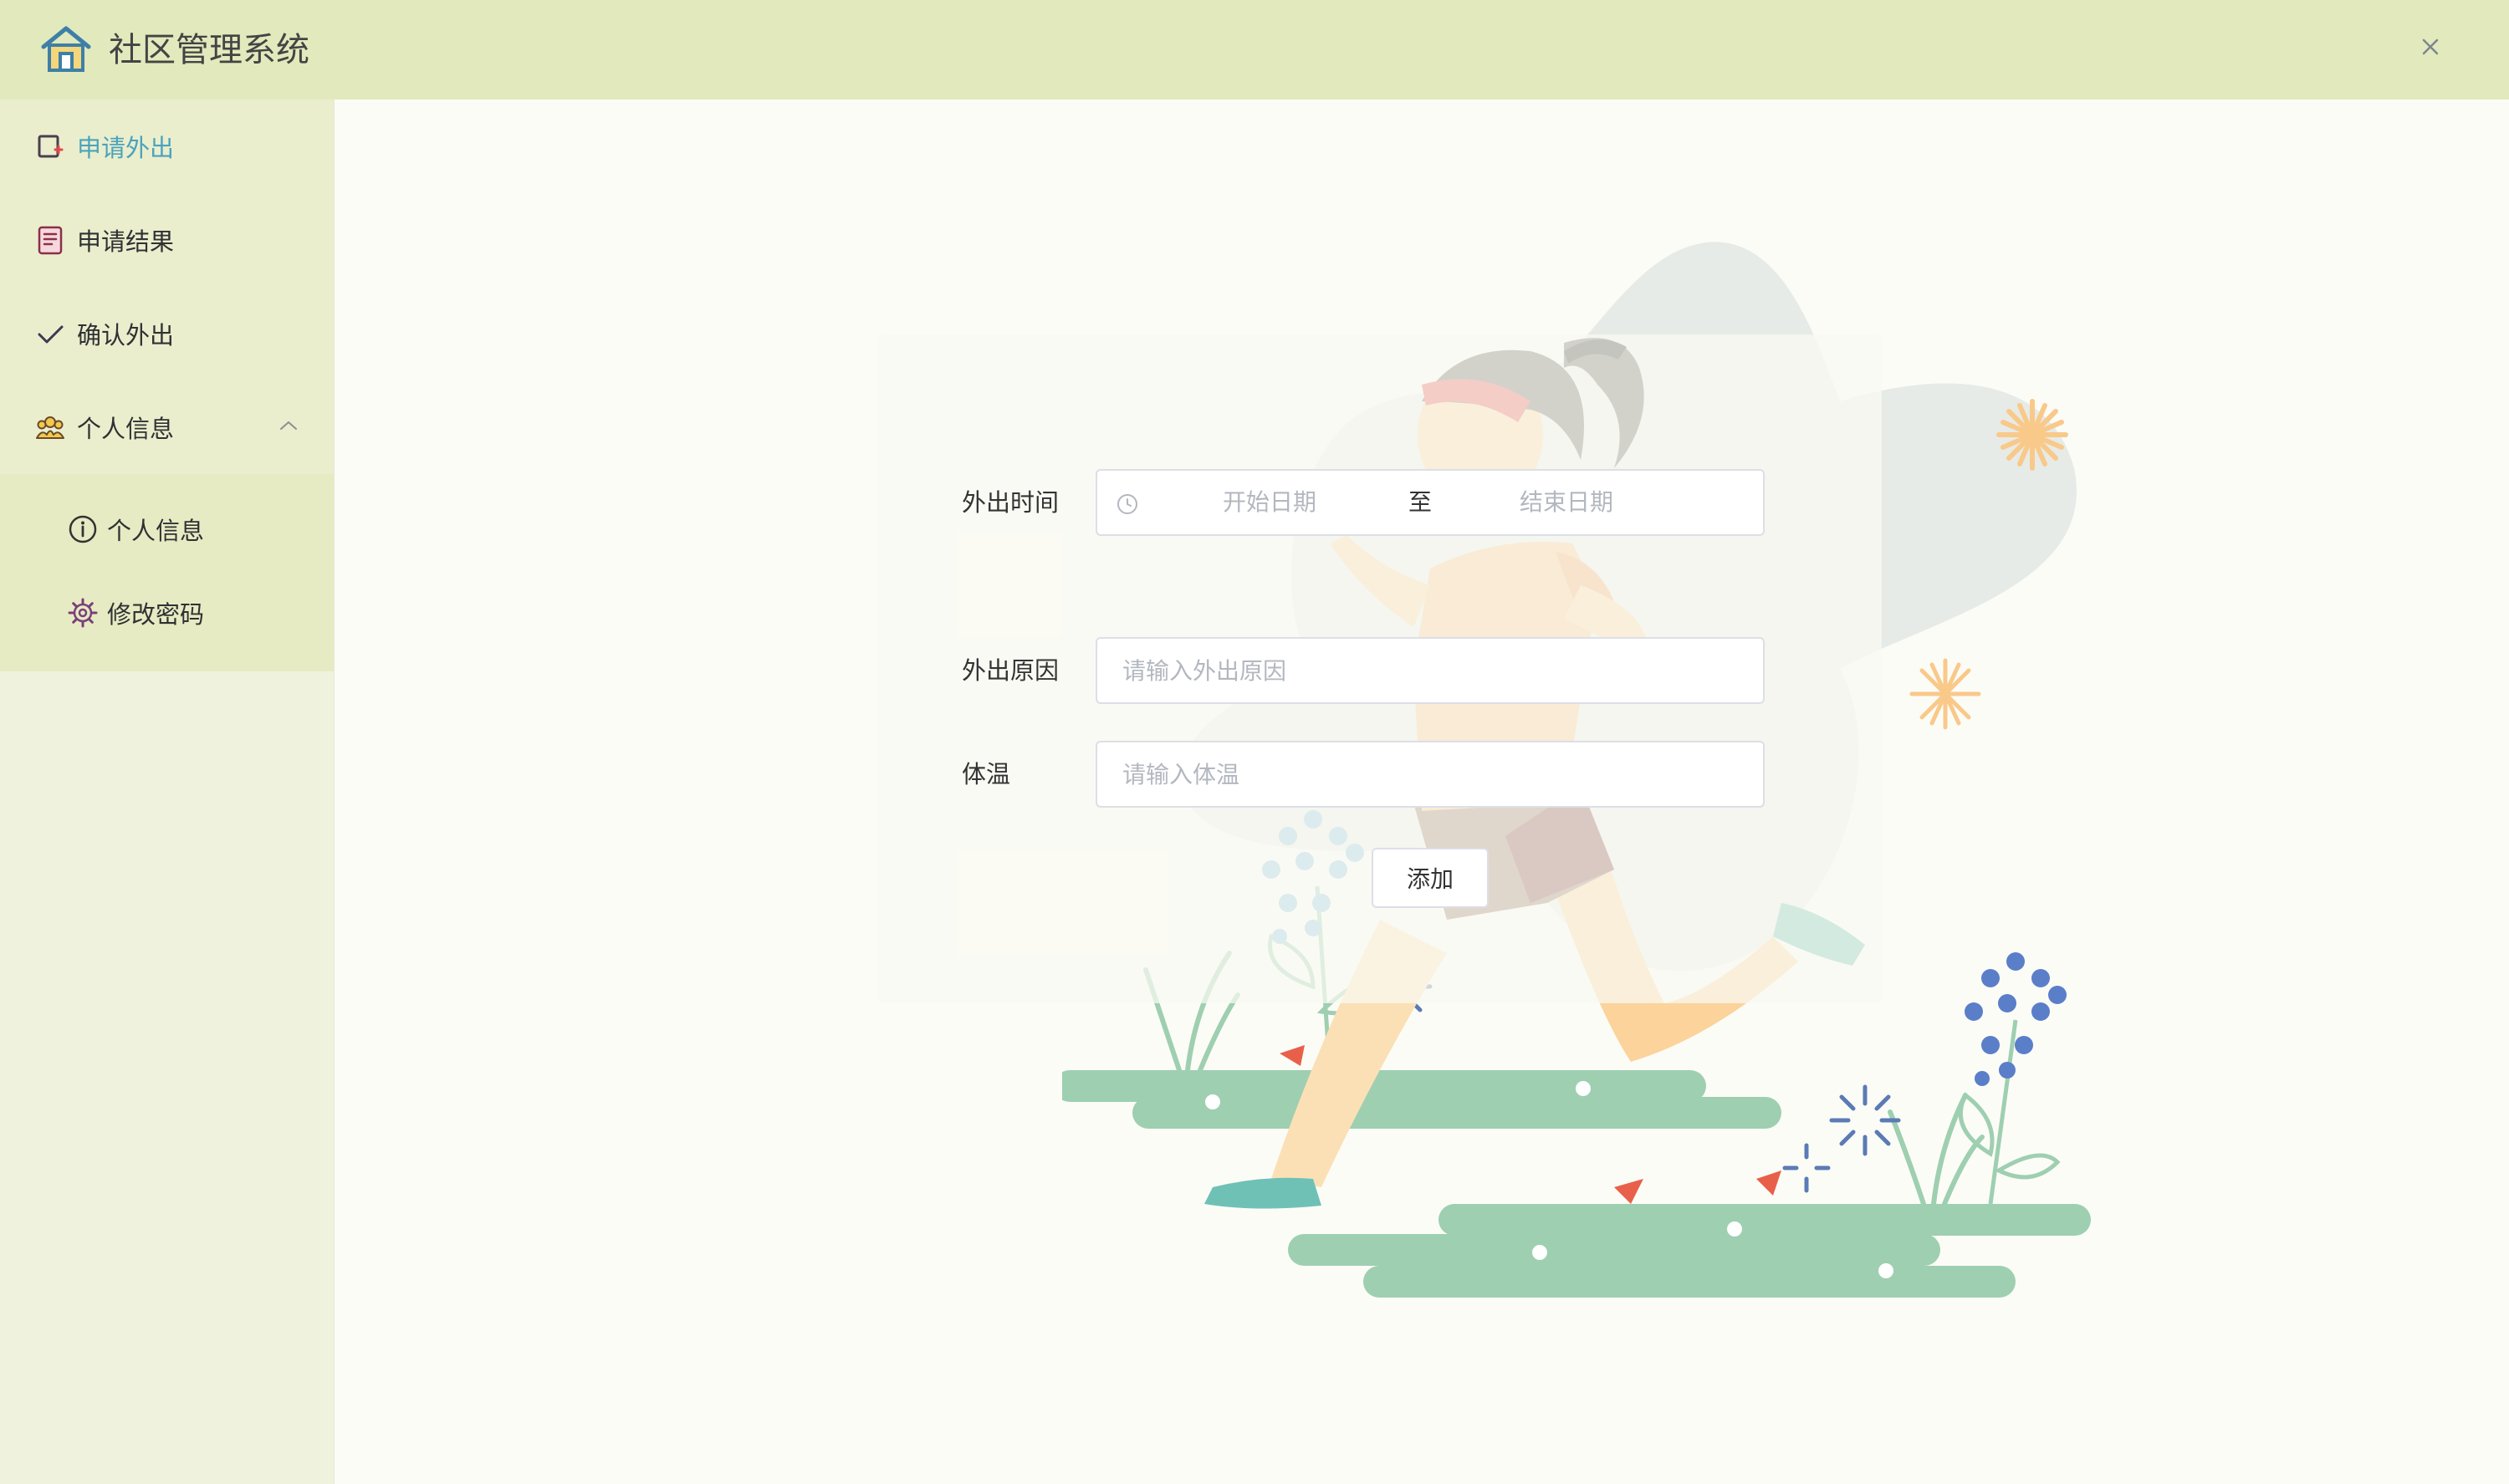  I want to click on home-icon, so click(66, 49).